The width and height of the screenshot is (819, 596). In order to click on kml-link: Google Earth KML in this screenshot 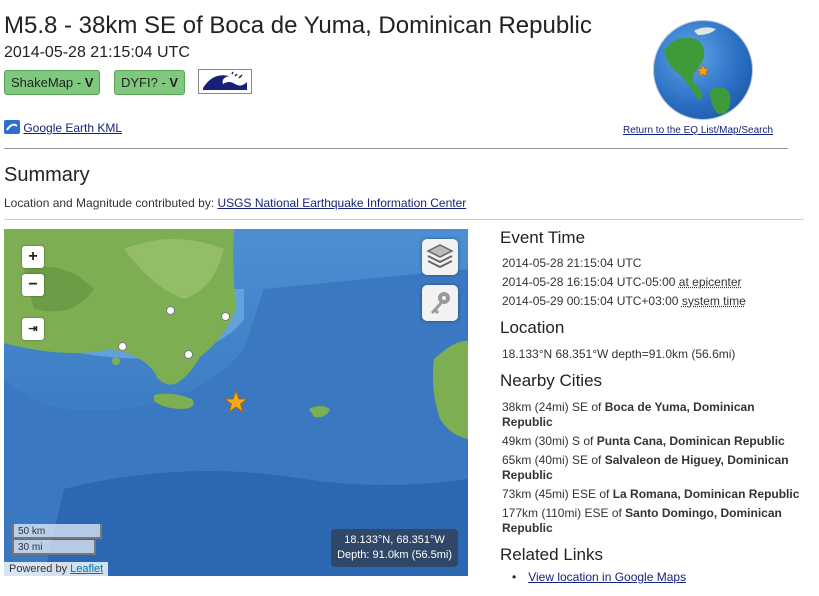, I will do `click(63, 127)`.